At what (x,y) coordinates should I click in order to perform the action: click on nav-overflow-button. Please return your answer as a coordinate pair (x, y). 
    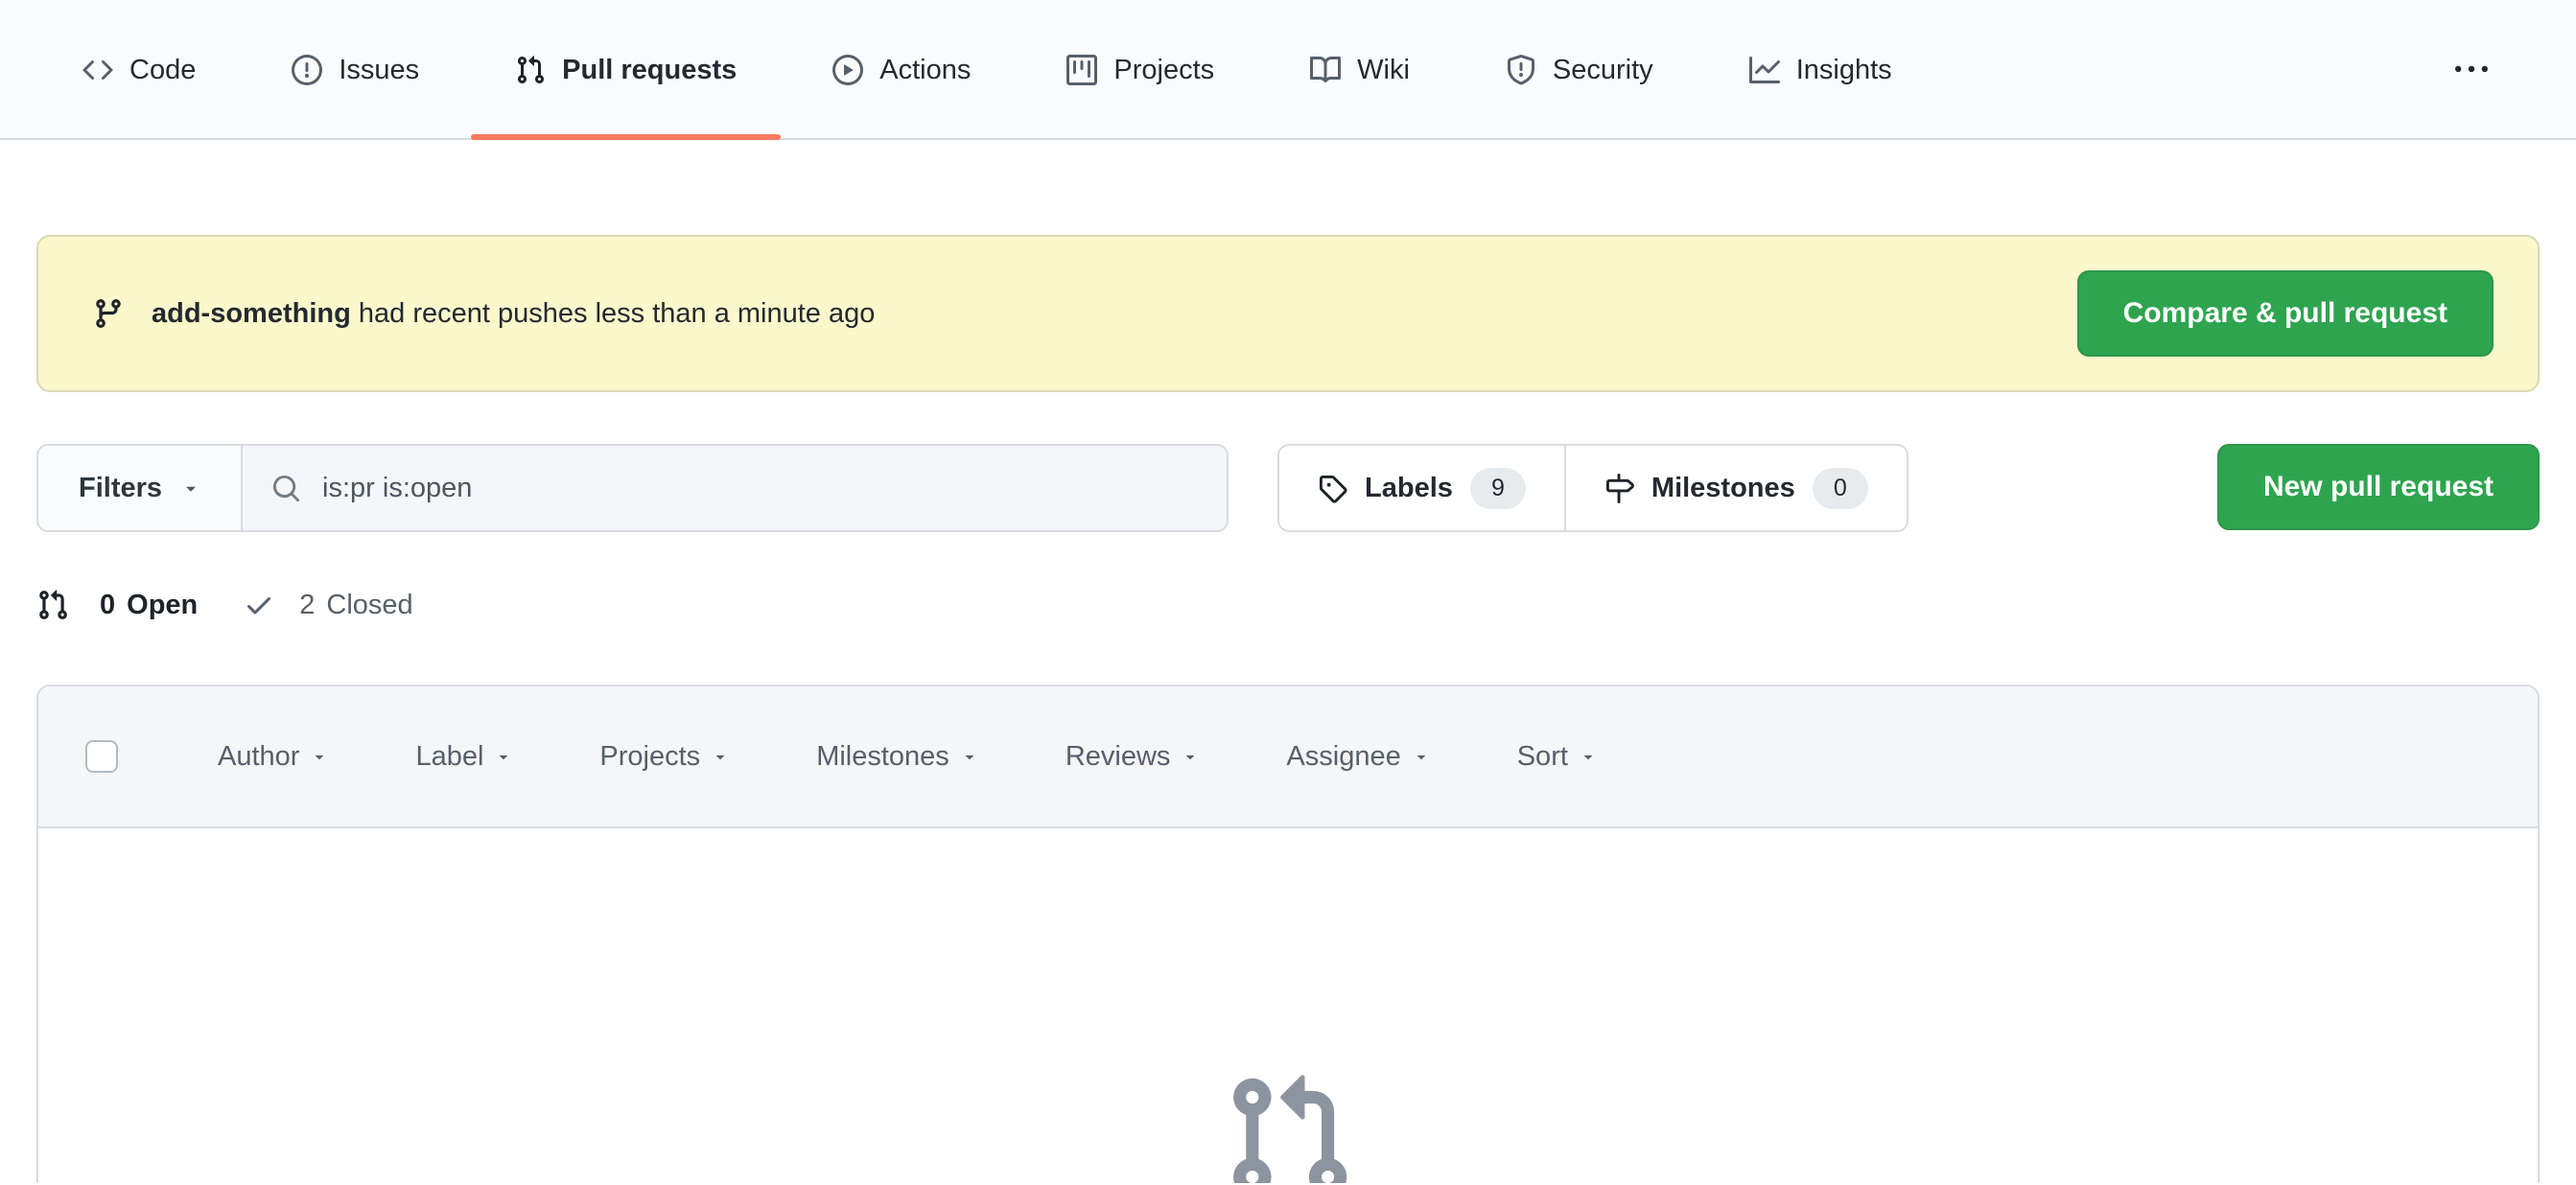
    Looking at the image, I should click on (2471, 70).